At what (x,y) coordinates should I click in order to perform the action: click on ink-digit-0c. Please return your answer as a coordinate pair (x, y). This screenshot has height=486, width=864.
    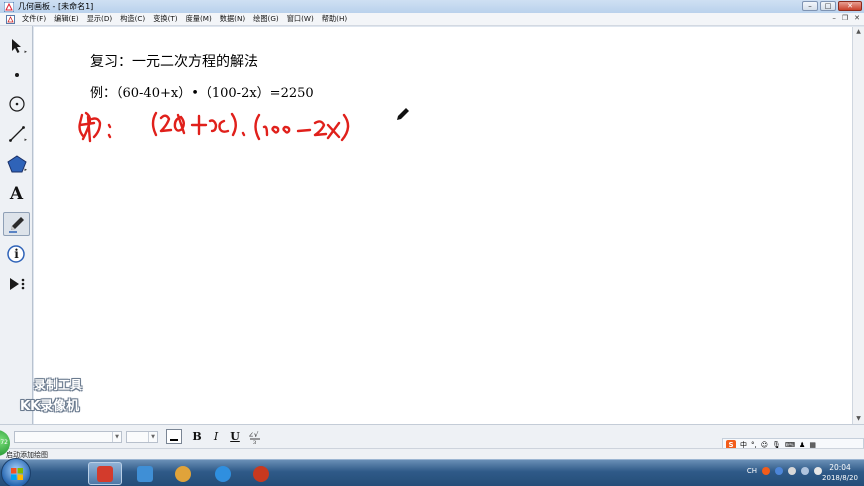
    Looking at the image, I should click on (286, 129).